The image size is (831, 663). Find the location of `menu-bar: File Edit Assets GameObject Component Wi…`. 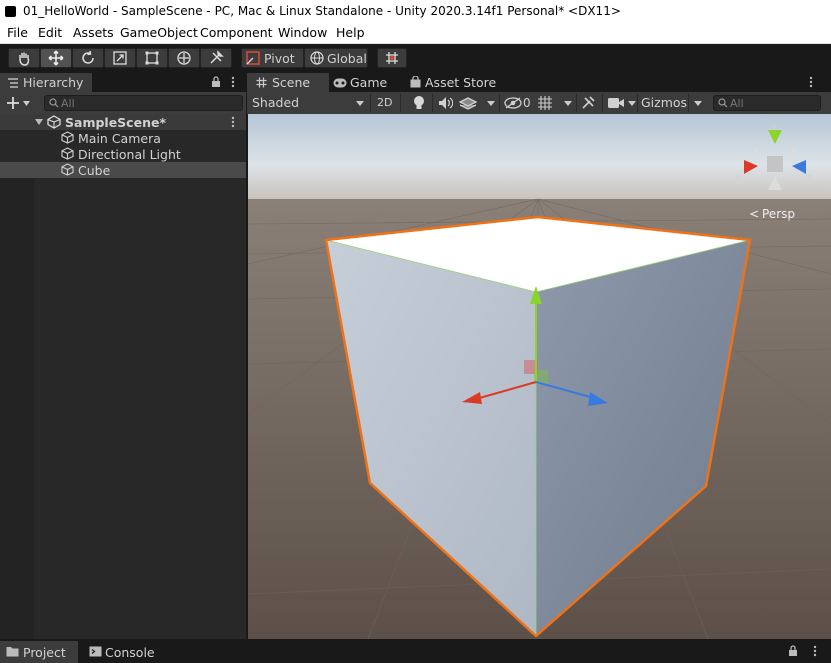

menu-bar: File Edit Assets GameObject Component Wi… is located at coordinates (415, 33).